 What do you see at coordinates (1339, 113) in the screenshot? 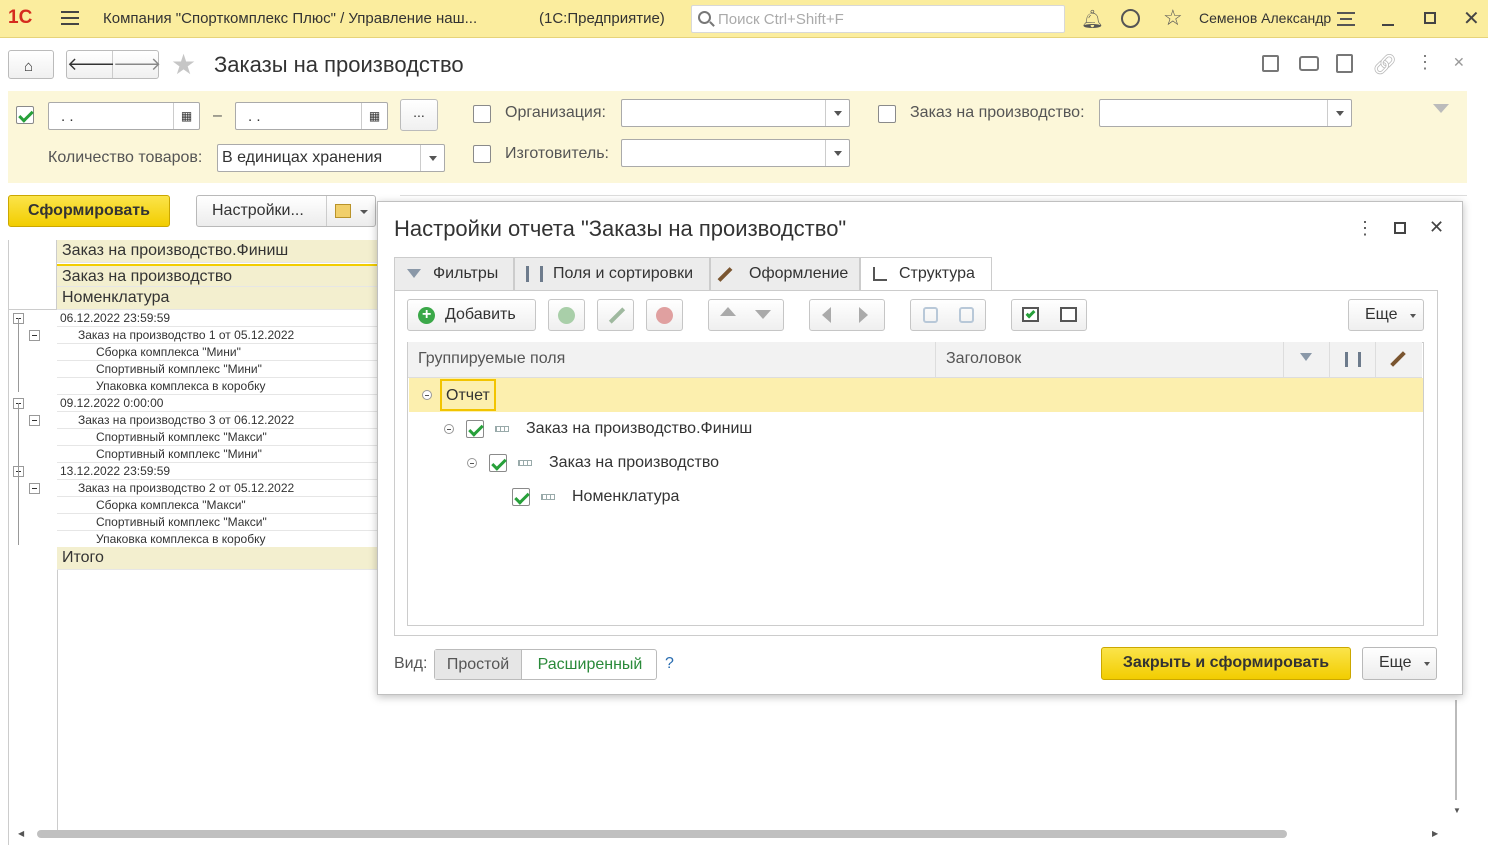
I see `order-dropdown` at bounding box center [1339, 113].